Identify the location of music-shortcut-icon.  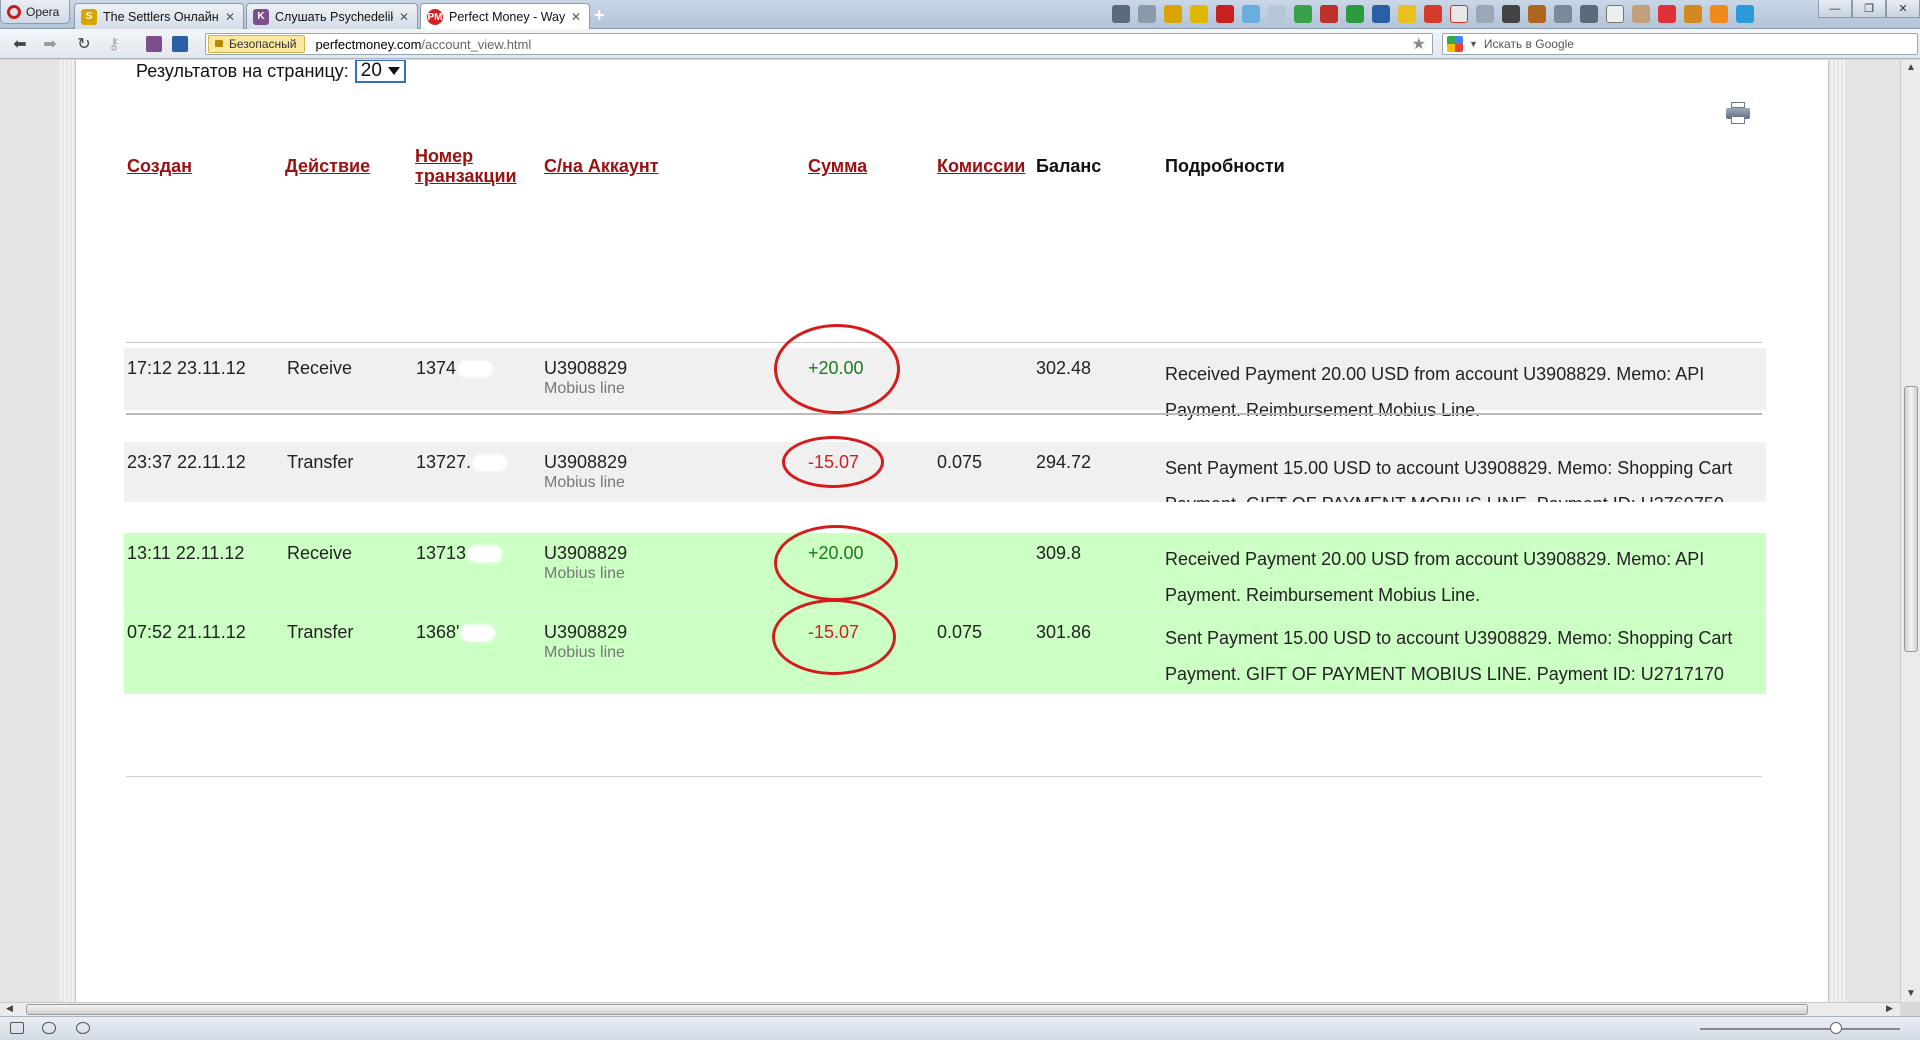
(154, 44).